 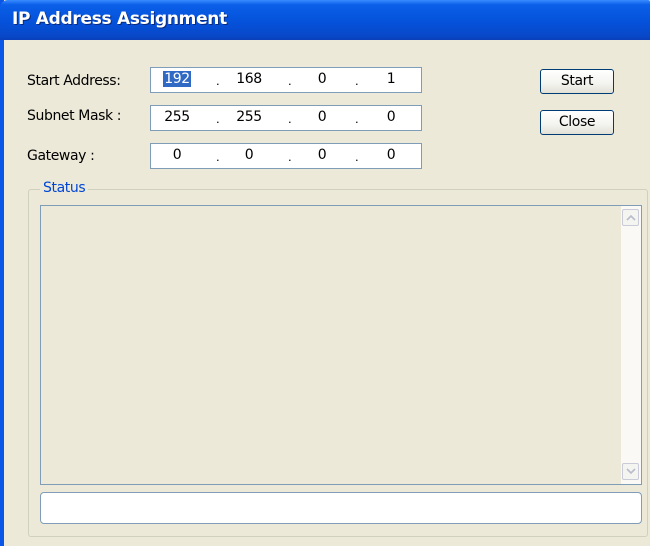 What do you see at coordinates (577, 81) in the screenshot?
I see `start-button: Start` at bounding box center [577, 81].